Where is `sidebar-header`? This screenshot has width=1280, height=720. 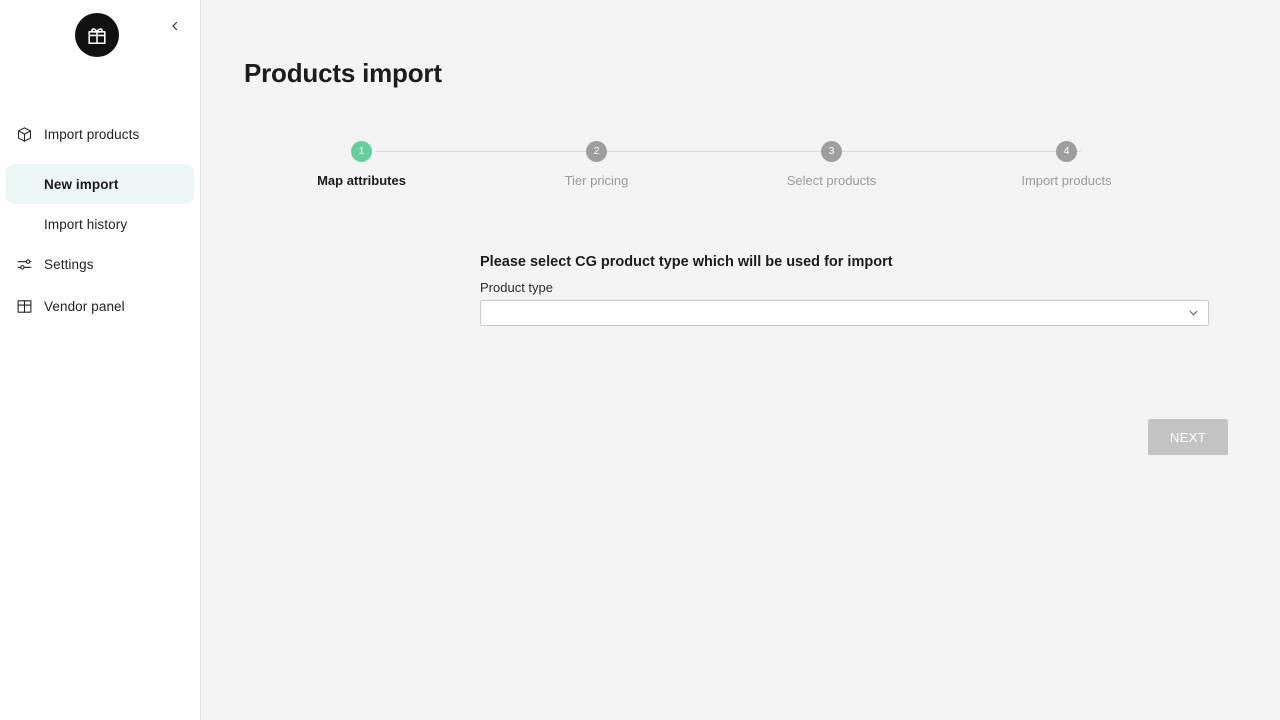
sidebar-header is located at coordinates (100, 36).